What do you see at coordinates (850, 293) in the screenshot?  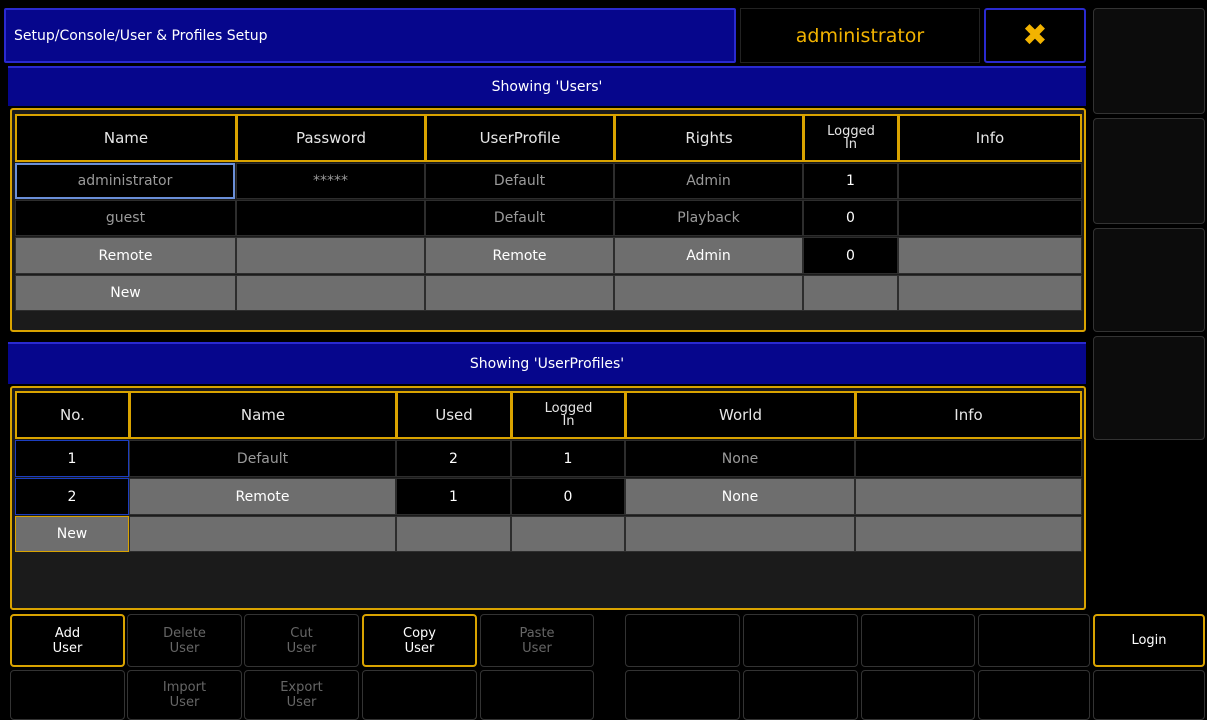 I see `user-logged-in-cell` at bounding box center [850, 293].